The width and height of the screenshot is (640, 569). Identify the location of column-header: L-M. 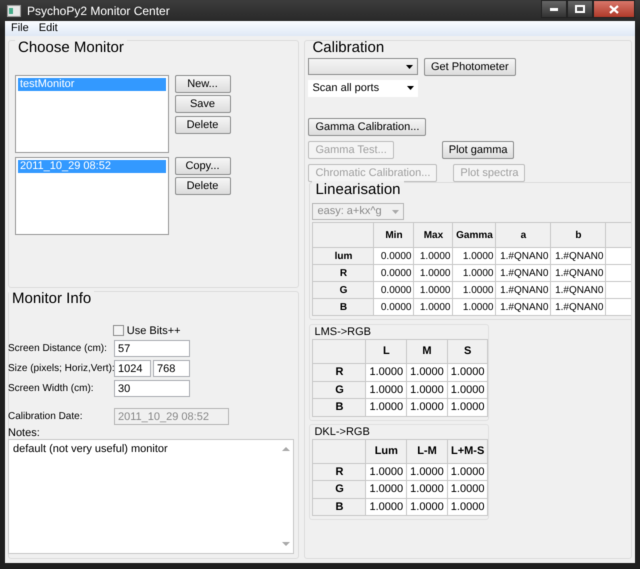
(427, 451).